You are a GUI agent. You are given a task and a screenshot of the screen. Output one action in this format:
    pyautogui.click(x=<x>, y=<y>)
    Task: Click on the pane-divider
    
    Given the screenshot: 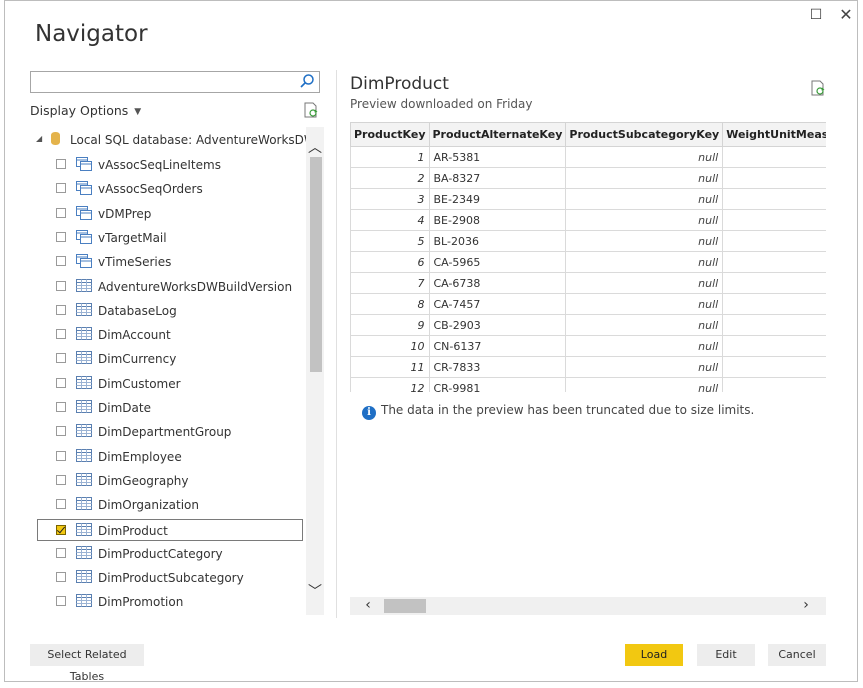 What is the action you would take?
    pyautogui.click(x=336, y=344)
    